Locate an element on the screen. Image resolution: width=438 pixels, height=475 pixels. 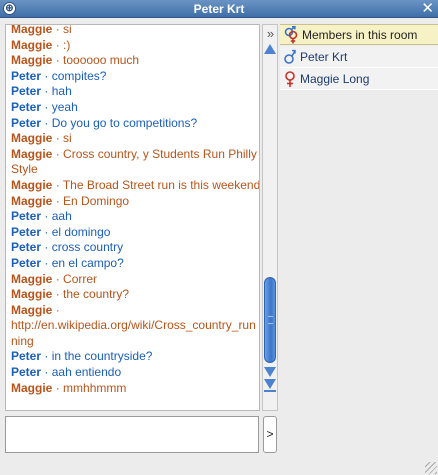
chat-message: Maggie · the country? is located at coordinates (135, 295).